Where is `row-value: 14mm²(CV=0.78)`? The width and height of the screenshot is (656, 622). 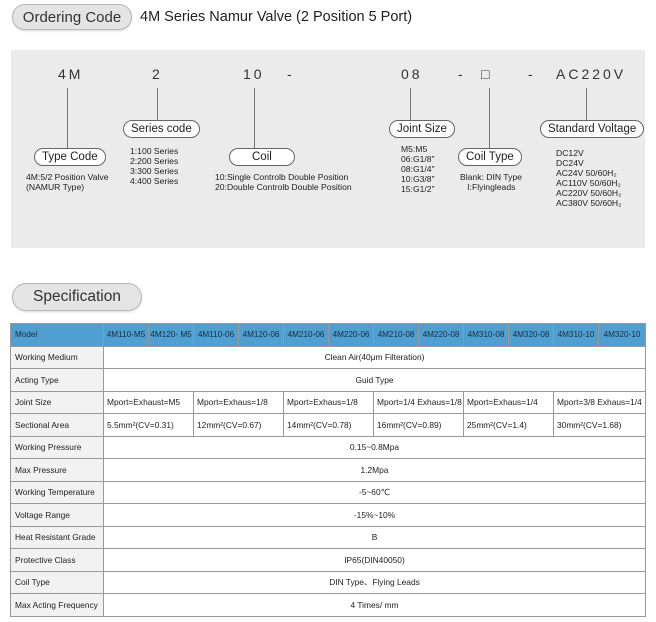
row-value: 14mm²(CV=0.78) is located at coordinates (328, 425).